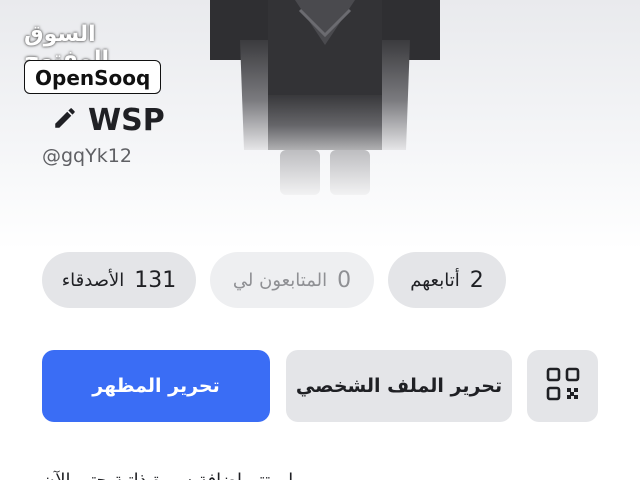 Image resolution: width=640 pixels, height=480 pixels. I want to click on following-stat: 2 أتابعهم, so click(447, 280).